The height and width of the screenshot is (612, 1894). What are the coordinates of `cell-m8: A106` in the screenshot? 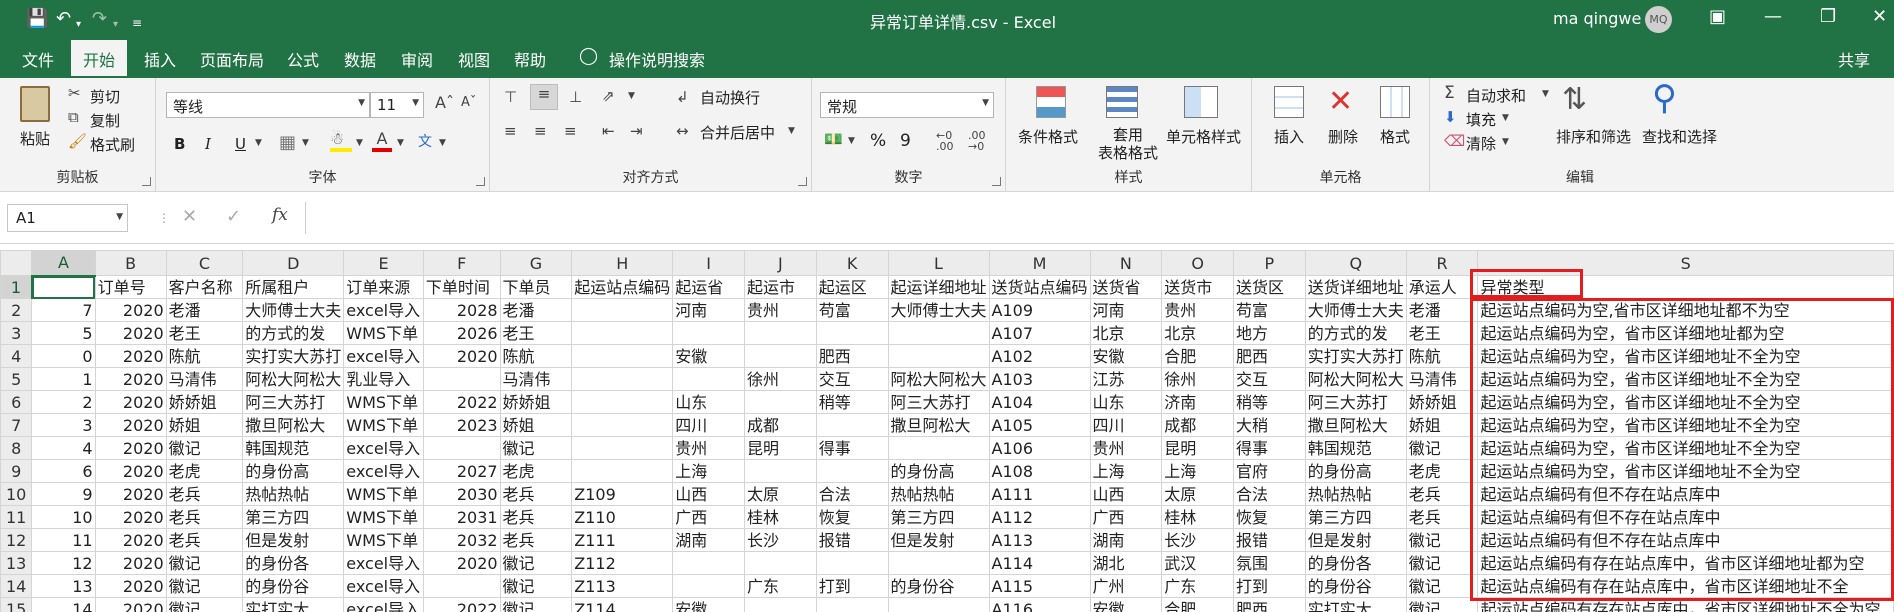 It's located at (1039, 448).